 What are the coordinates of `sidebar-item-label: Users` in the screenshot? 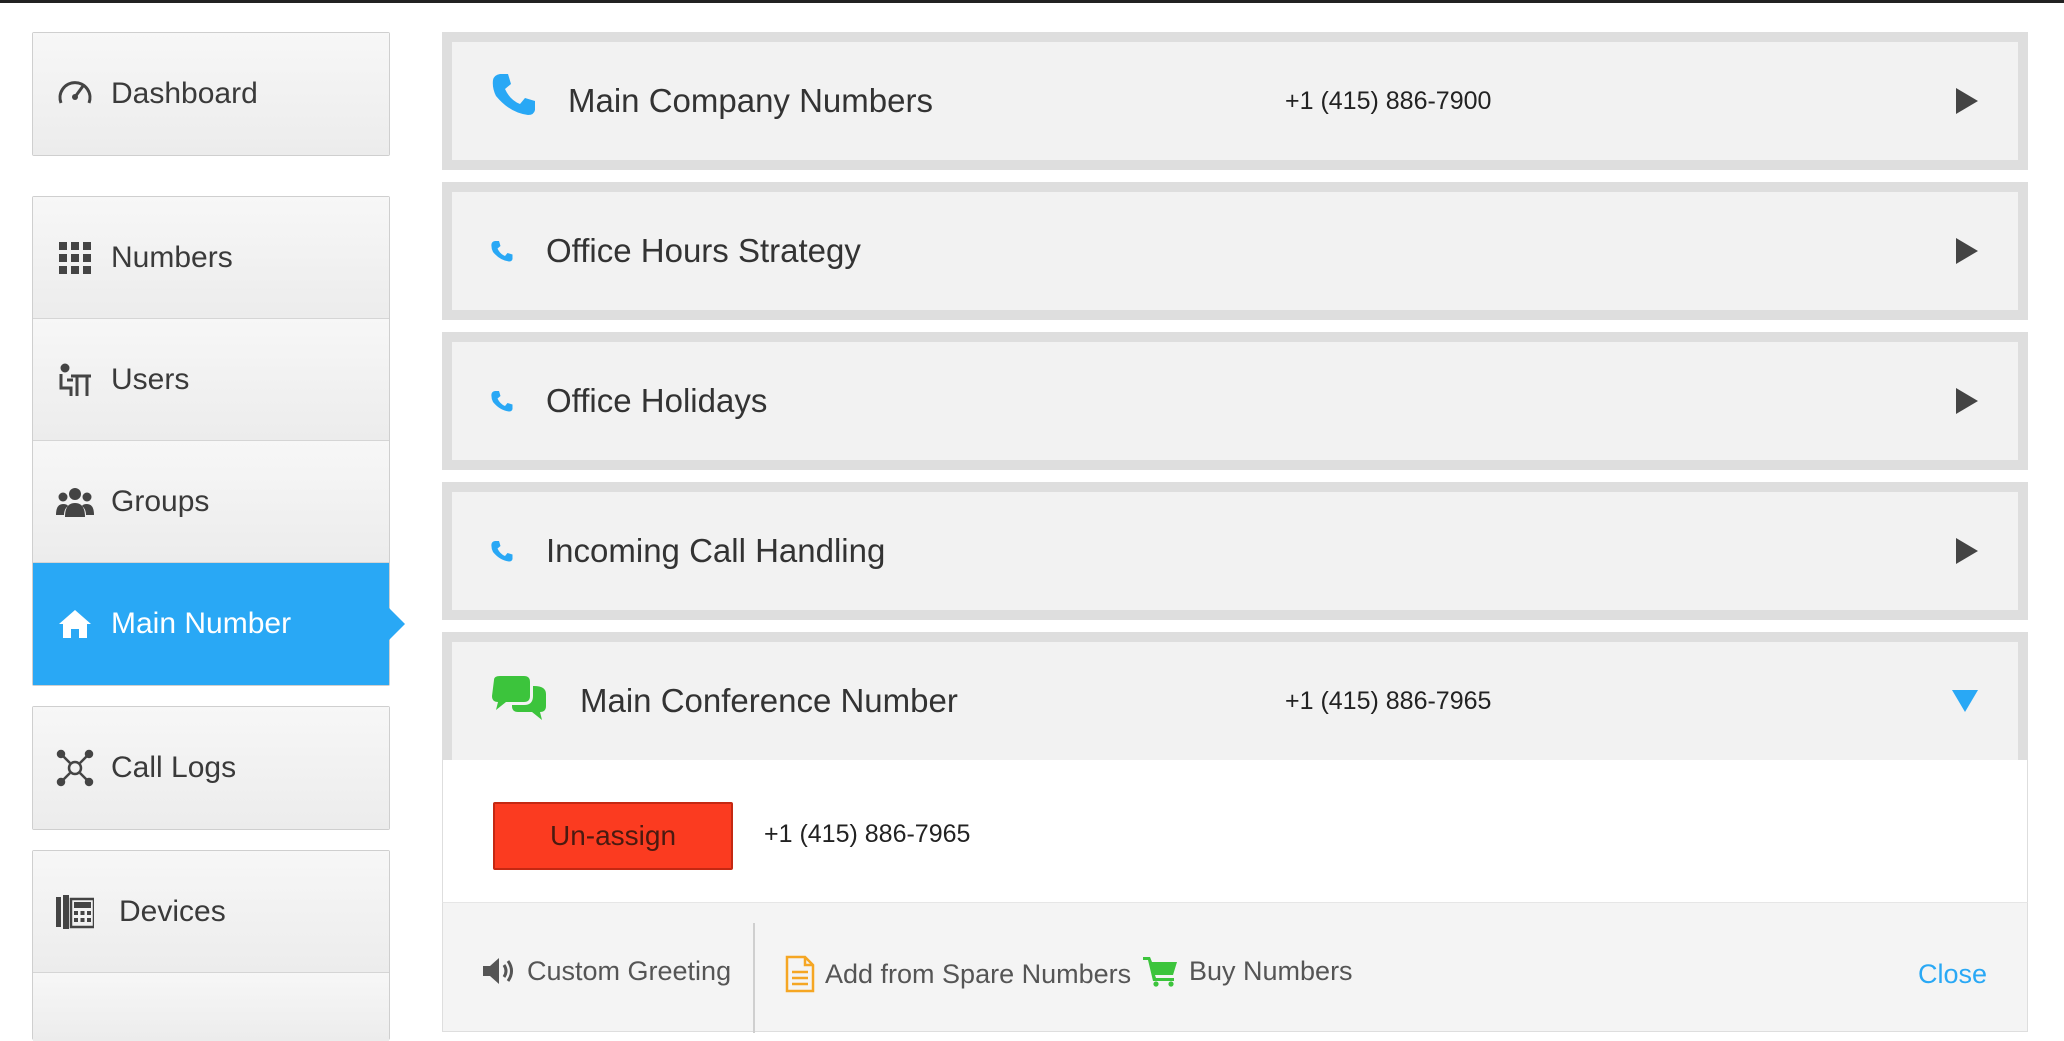 It's located at (150, 379).